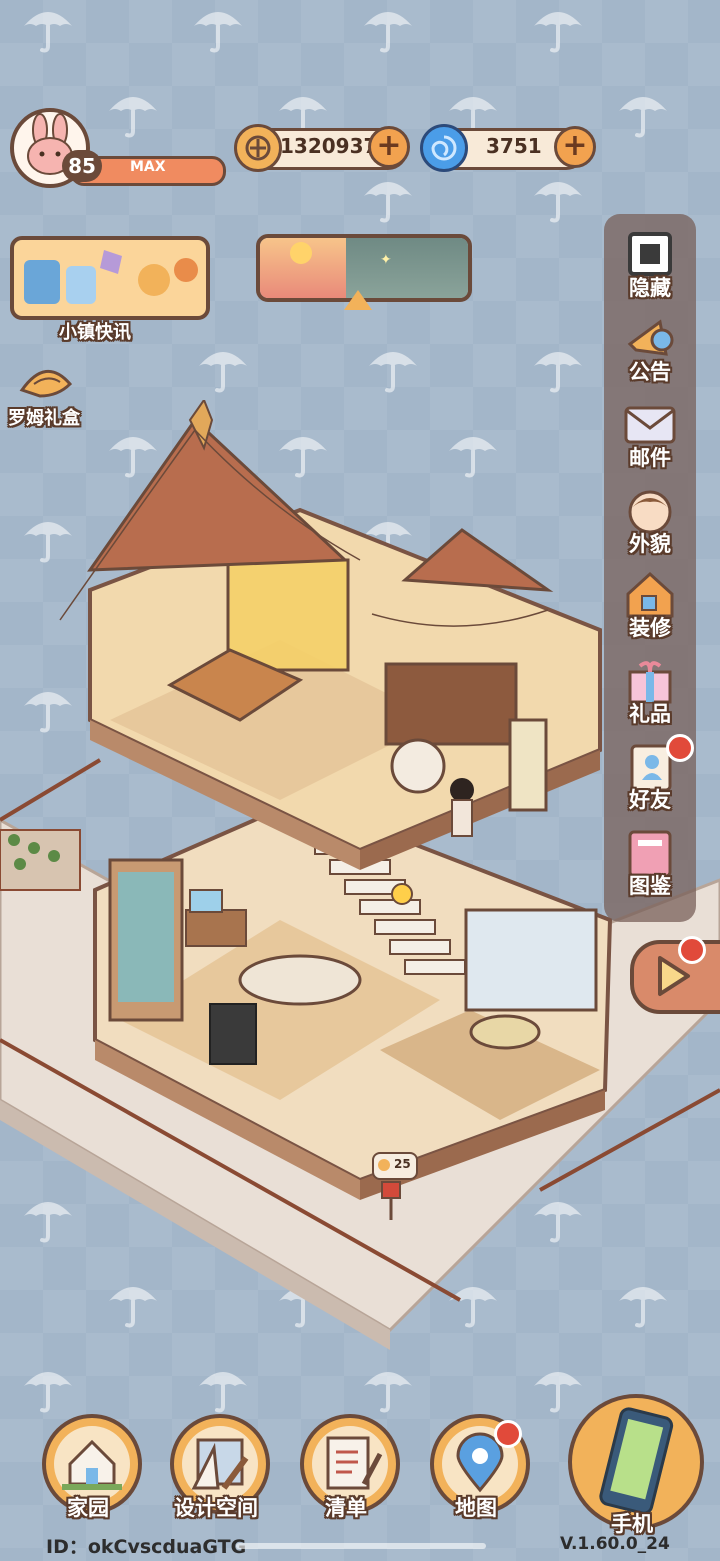 This screenshot has height=1561, width=720. I want to click on level-status: MAX, so click(148, 167).